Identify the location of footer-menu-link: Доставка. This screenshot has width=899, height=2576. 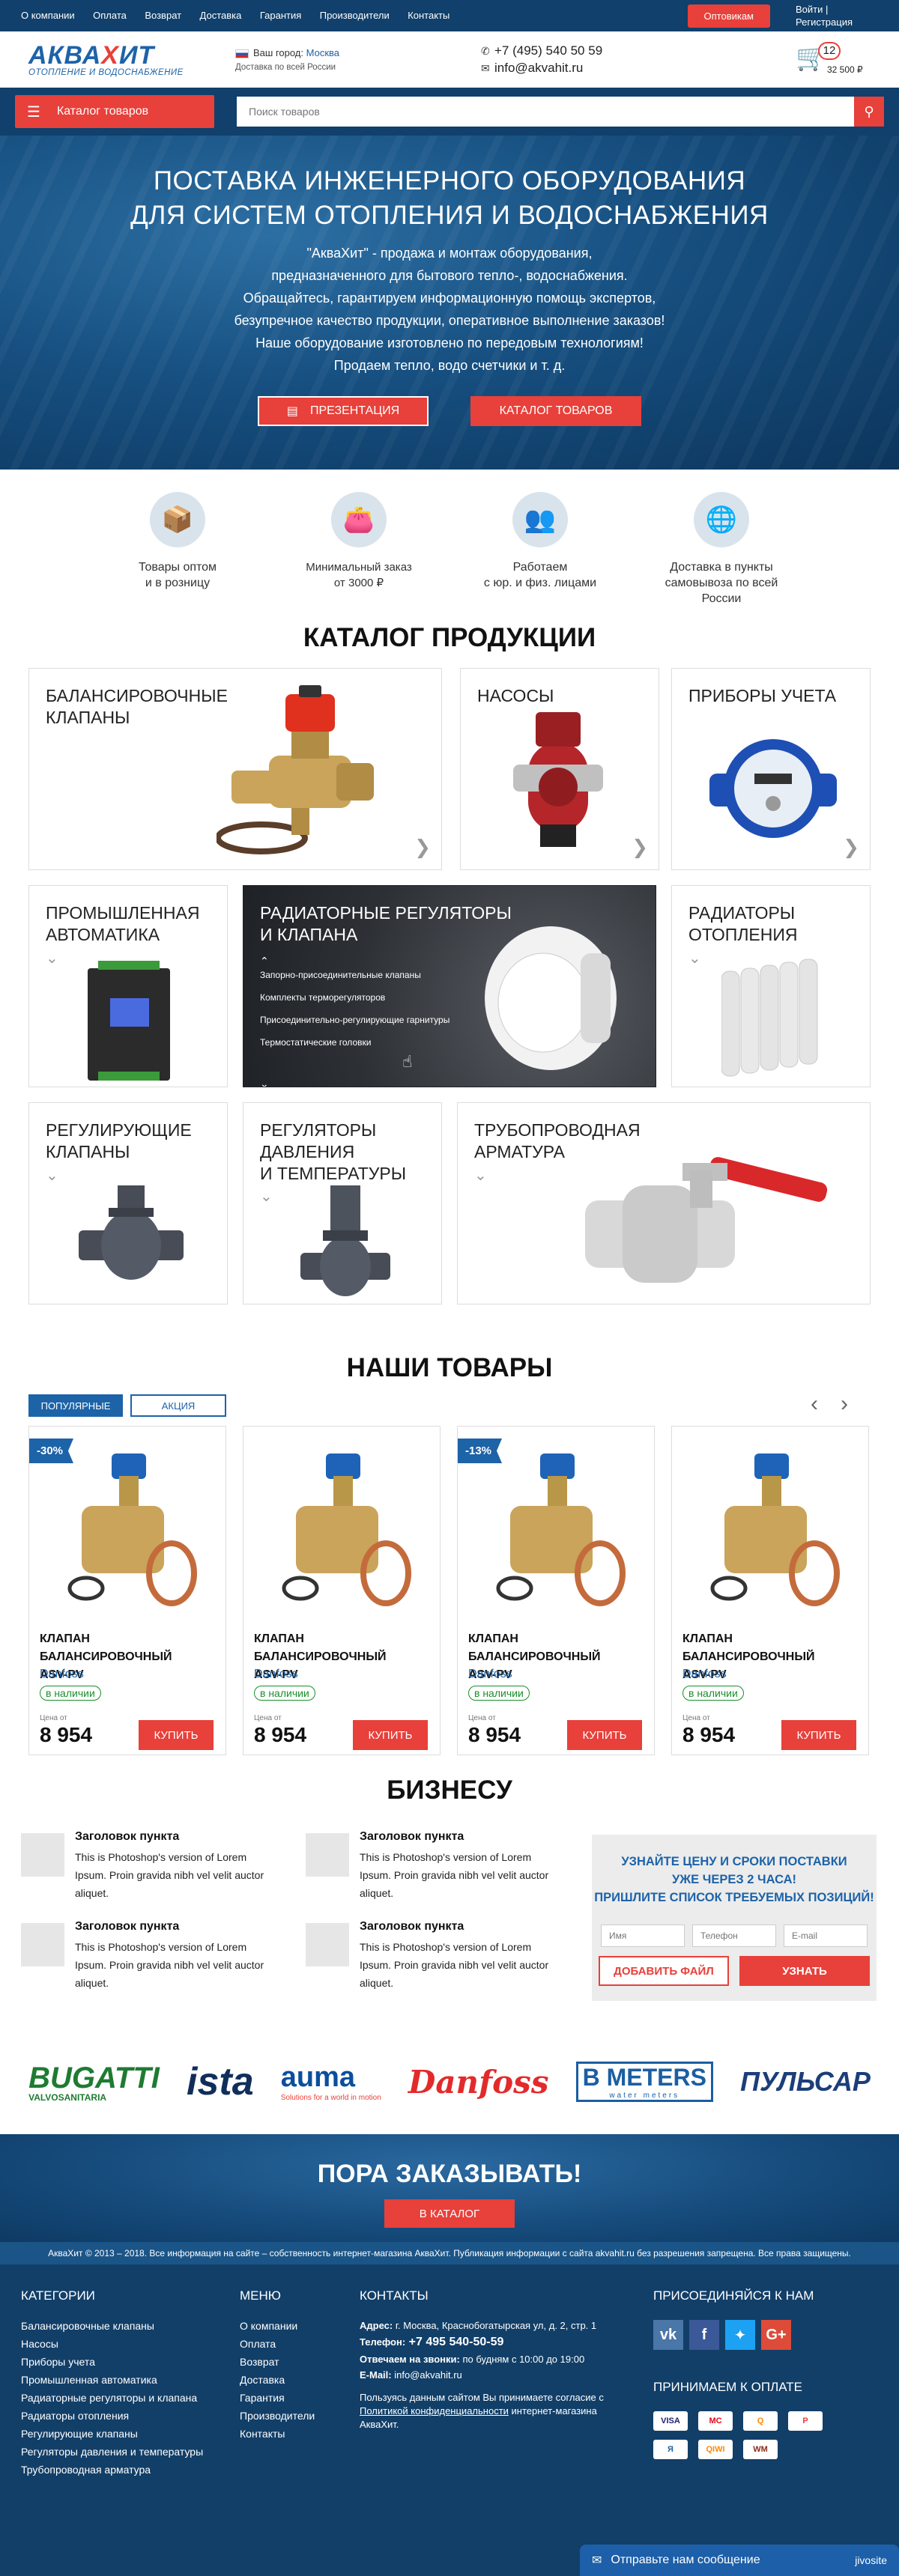
(277, 2380).